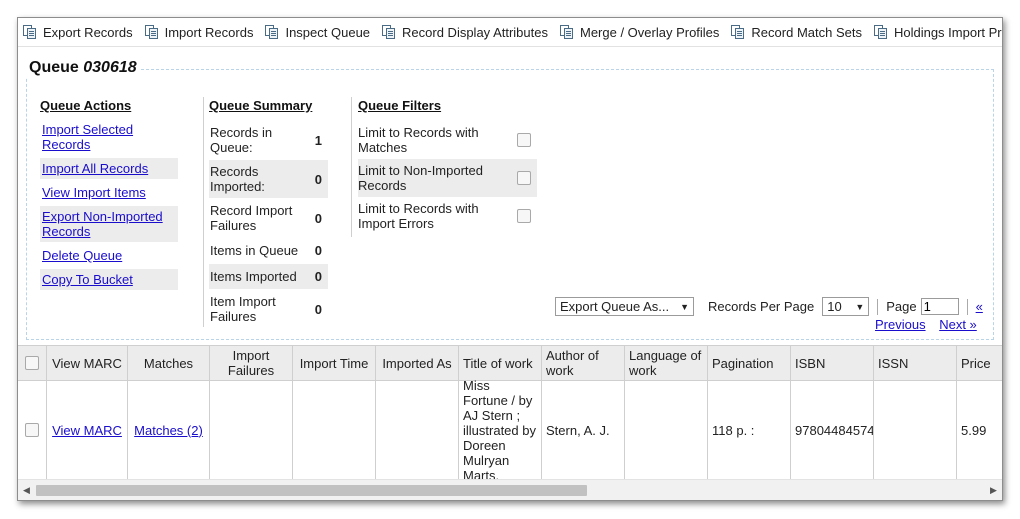 This screenshot has width=1020, height=519. Describe the element at coordinates (931, 324) in the screenshot. I see `pager-nav: Previous Next »` at that location.